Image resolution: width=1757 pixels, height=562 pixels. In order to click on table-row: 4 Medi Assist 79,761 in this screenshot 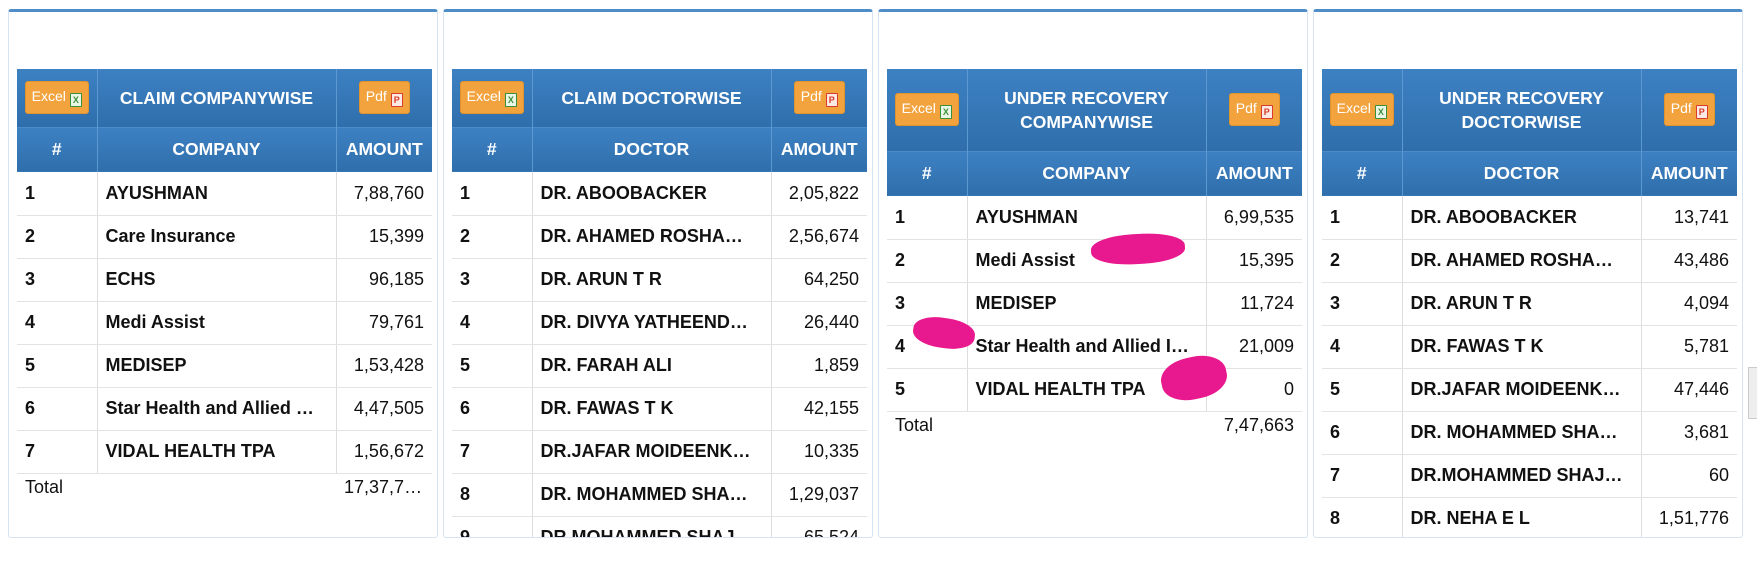, I will do `click(224, 323)`.